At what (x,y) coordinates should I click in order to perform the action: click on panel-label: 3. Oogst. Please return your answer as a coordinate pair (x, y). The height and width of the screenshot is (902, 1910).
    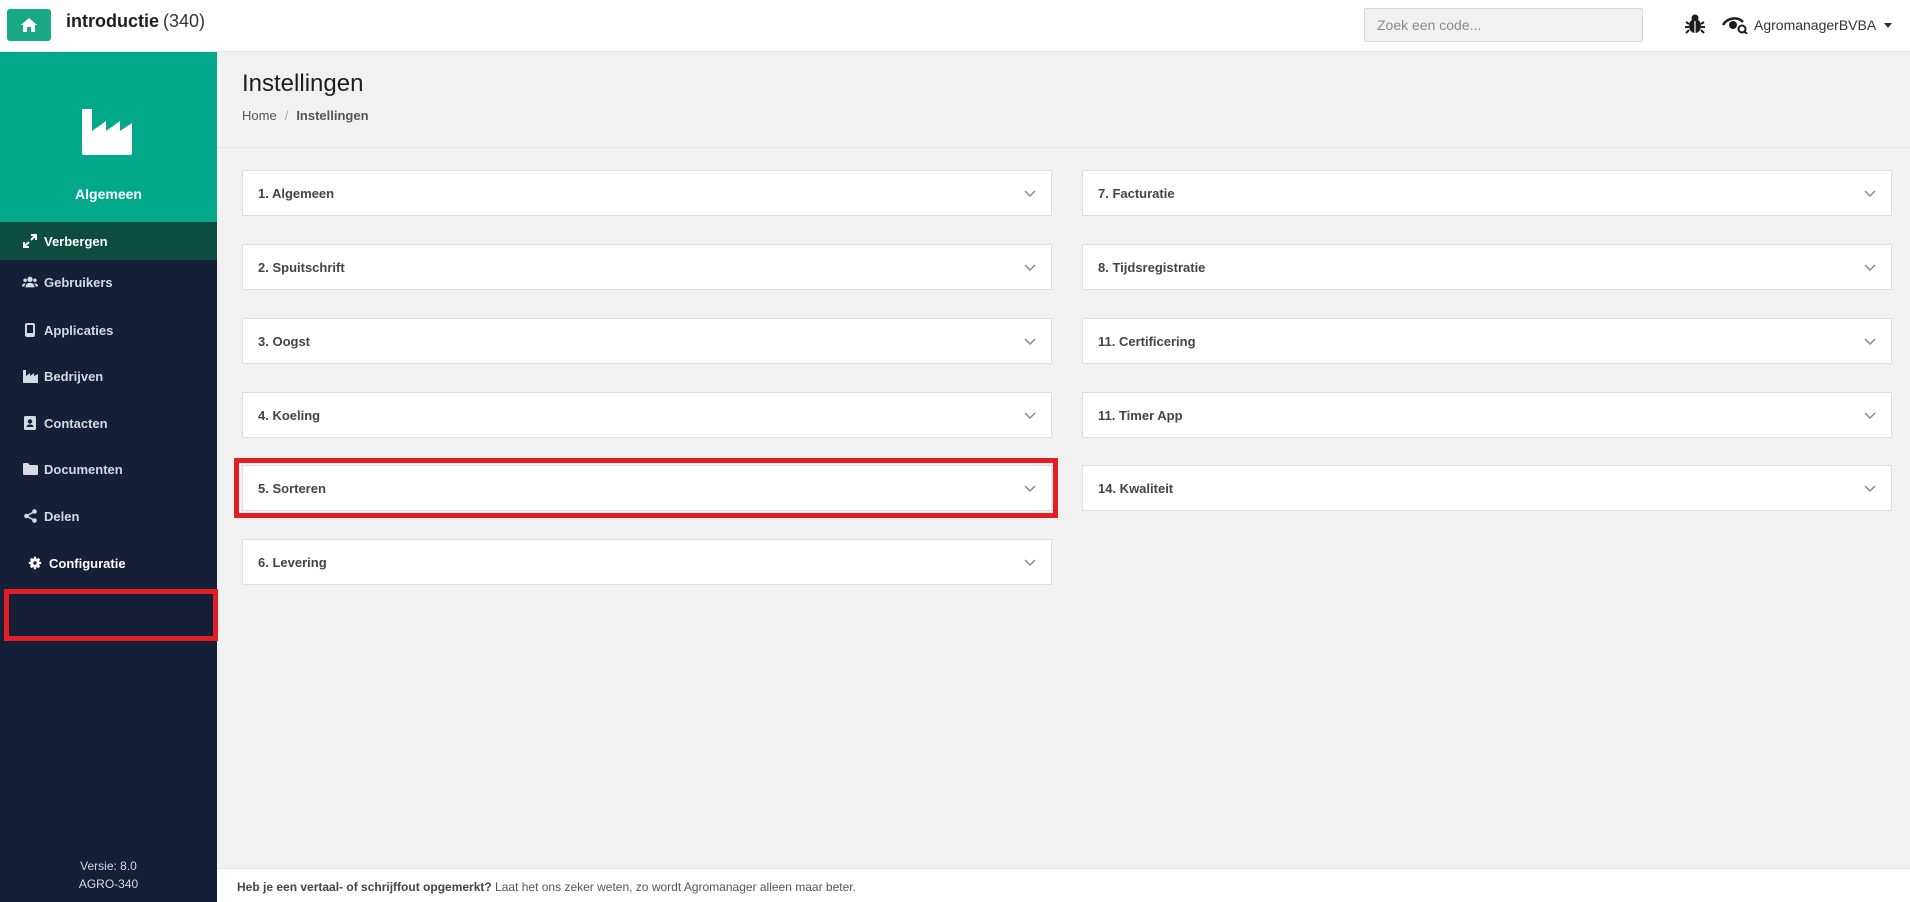
    Looking at the image, I should click on (284, 341).